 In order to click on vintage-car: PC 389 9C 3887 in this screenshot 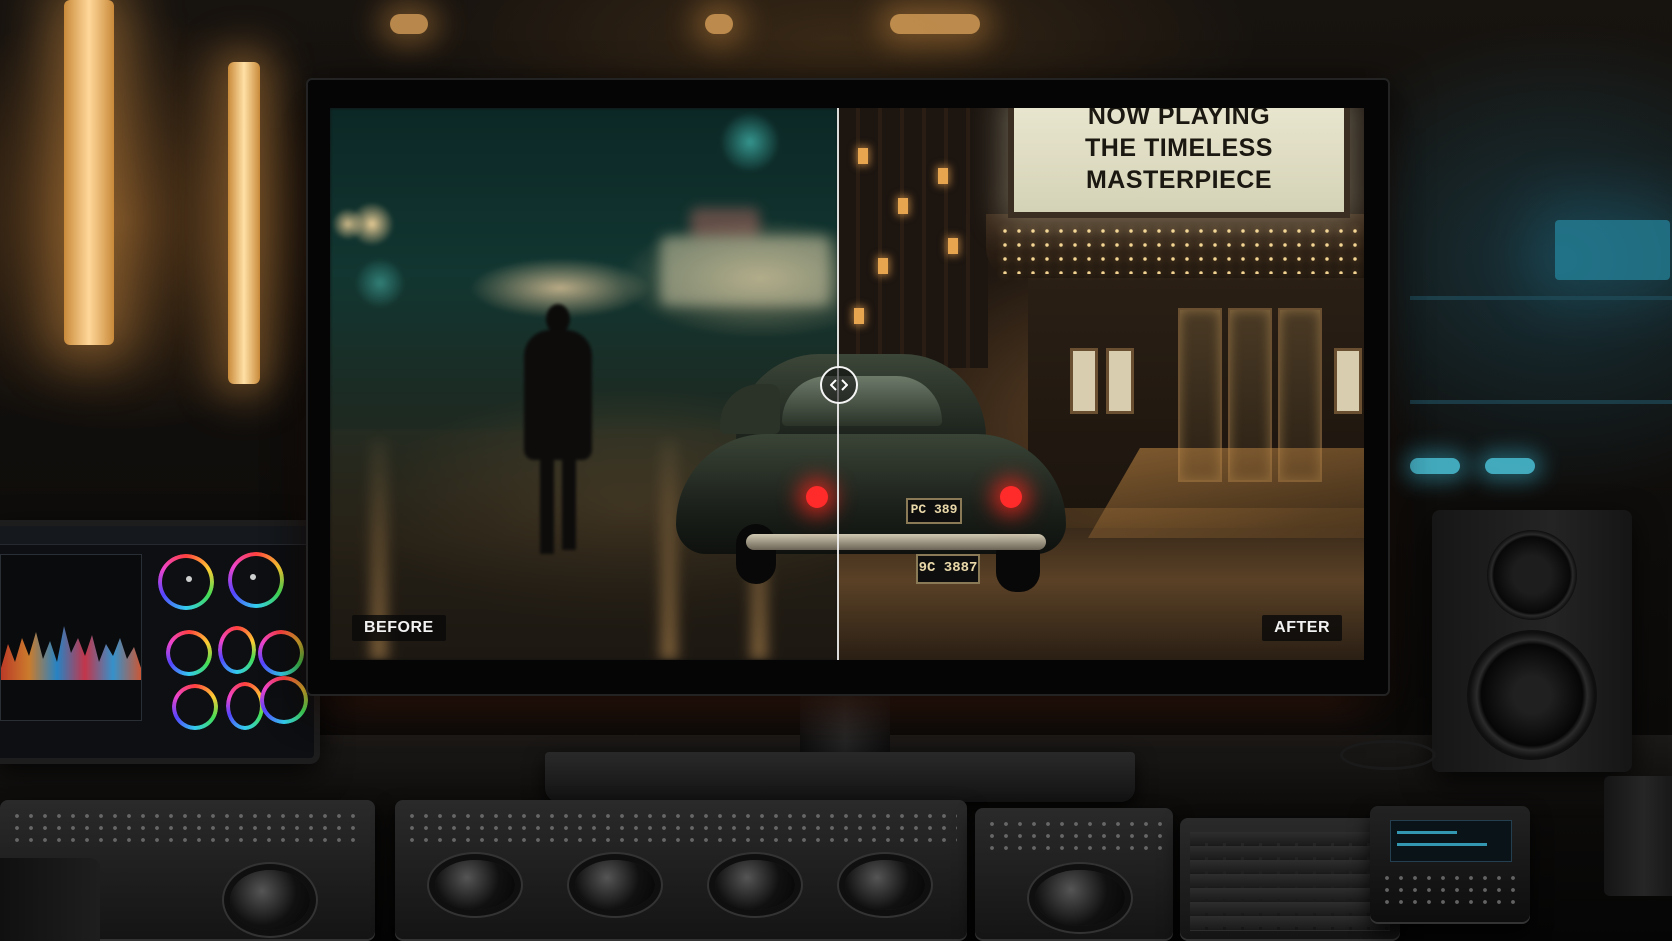, I will do `click(876, 474)`.